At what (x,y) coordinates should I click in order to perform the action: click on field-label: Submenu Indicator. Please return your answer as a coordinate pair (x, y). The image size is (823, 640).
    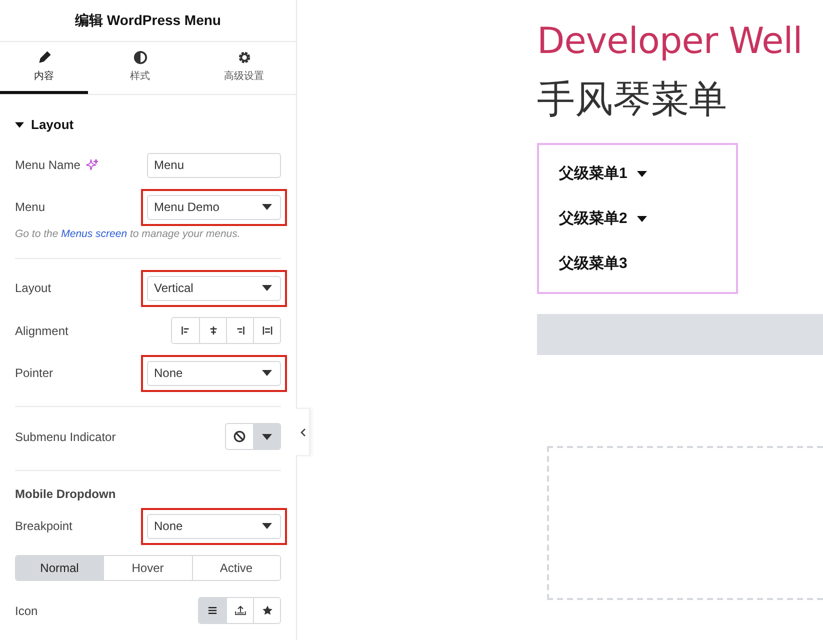
    Looking at the image, I should click on (65, 437).